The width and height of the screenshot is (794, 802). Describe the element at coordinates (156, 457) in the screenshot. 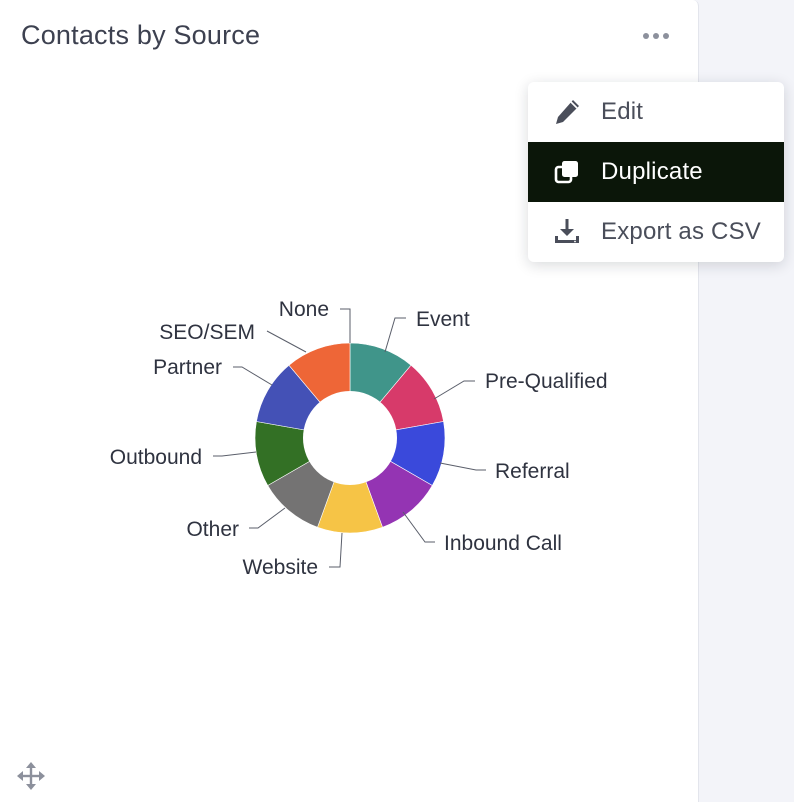

I see `slice-label: Outbound` at that location.